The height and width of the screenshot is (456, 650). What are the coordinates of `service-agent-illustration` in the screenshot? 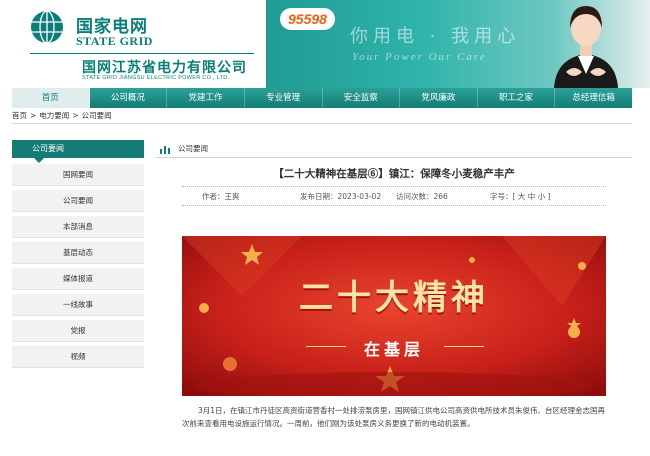 It's located at (586, 47).